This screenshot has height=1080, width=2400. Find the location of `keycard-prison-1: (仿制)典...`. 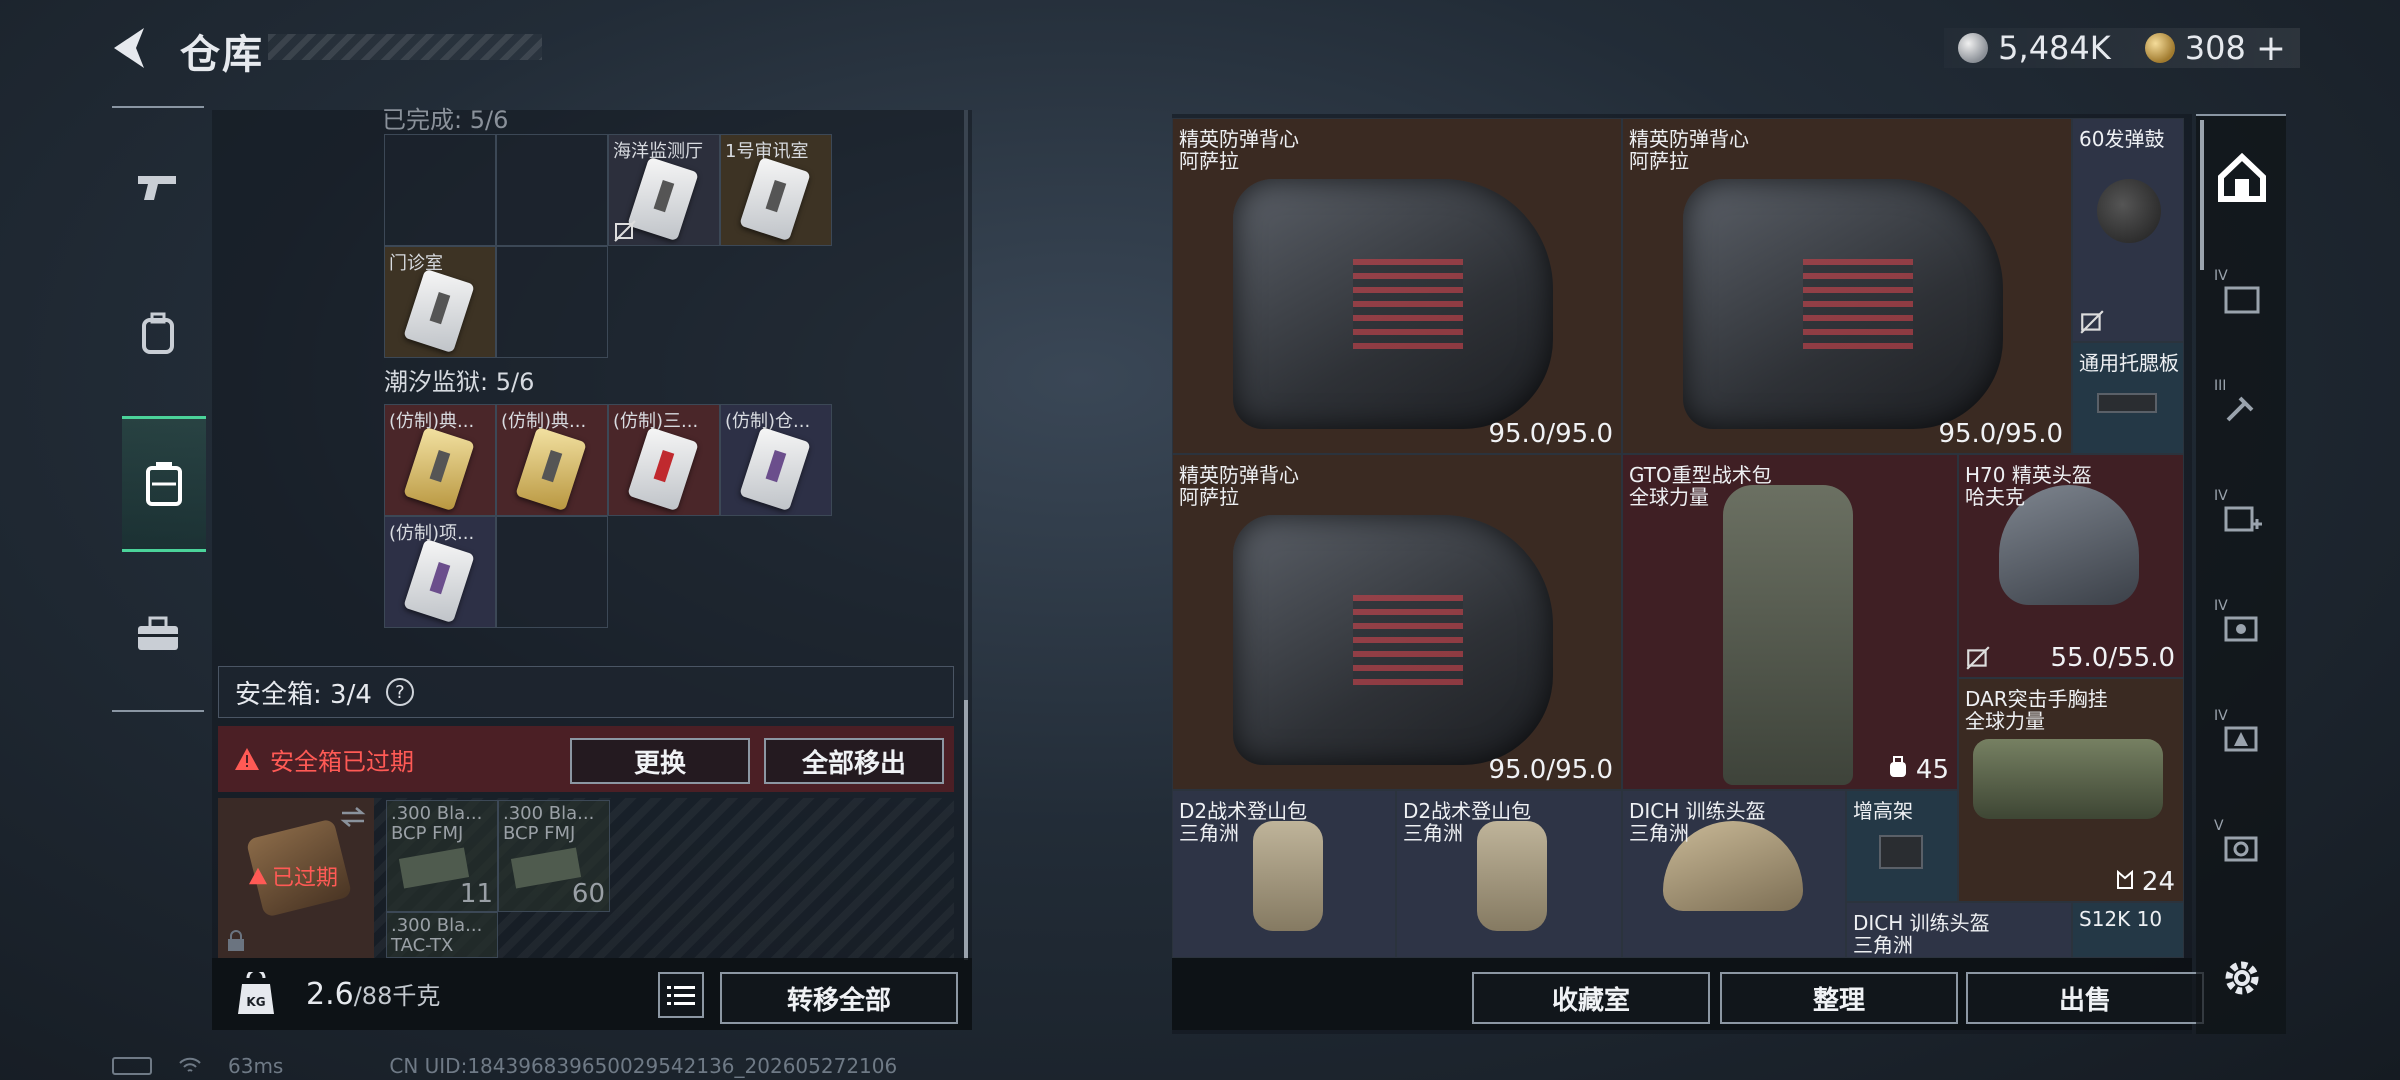

keycard-prison-1: (仿制)典... is located at coordinates (440, 460).